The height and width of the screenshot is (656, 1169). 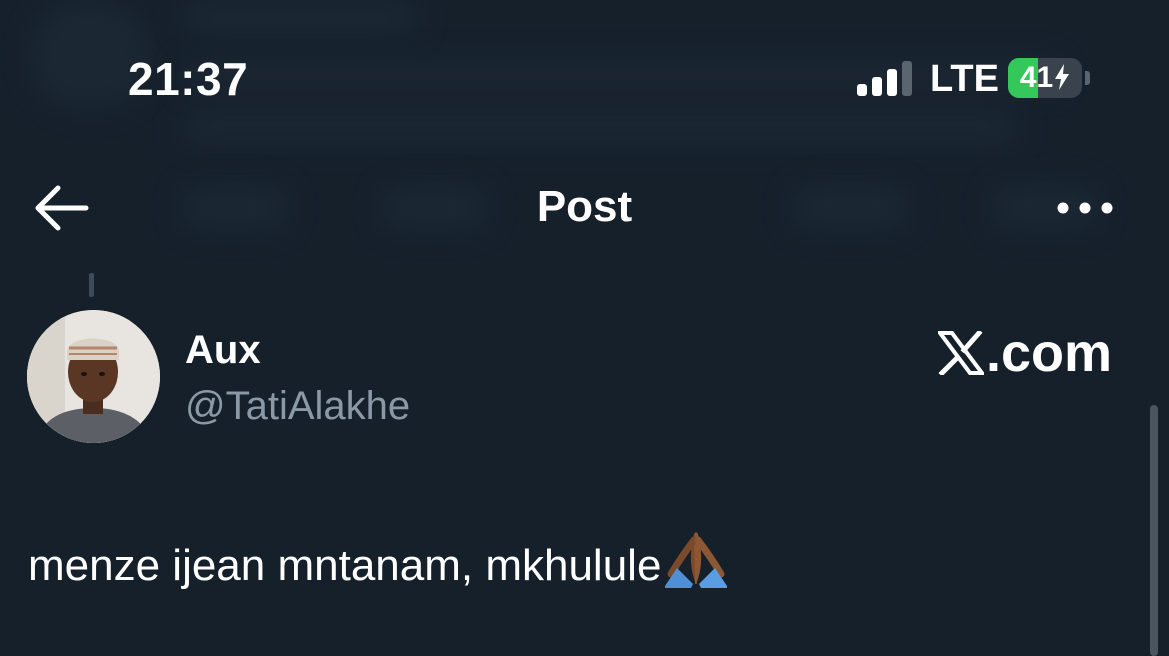 What do you see at coordinates (1087, 78) in the screenshot?
I see `battery-terminal` at bounding box center [1087, 78].